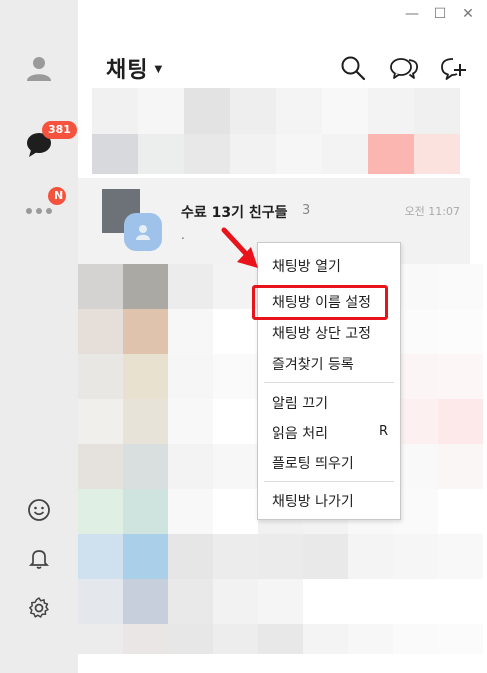 The width and height of the screenshot is (487, 673). I want to click on window-controls: — ☐ ✕, so click(440, 14).